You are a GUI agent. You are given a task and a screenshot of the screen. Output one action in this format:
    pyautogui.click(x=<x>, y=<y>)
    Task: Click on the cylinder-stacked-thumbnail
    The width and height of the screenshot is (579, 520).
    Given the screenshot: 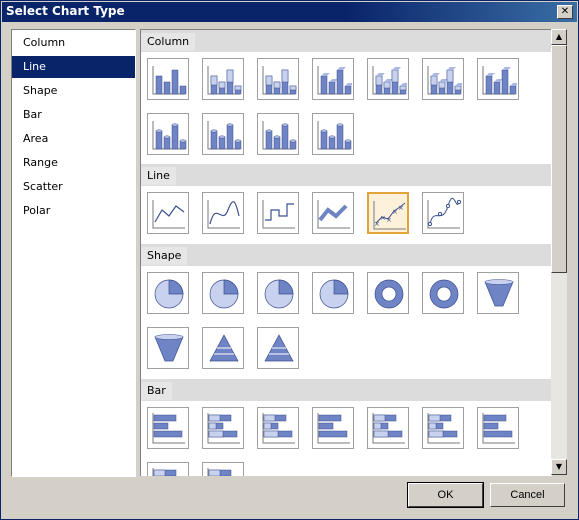 What is the action you would take?
    pyautogui.click(x=223, y=134)
    